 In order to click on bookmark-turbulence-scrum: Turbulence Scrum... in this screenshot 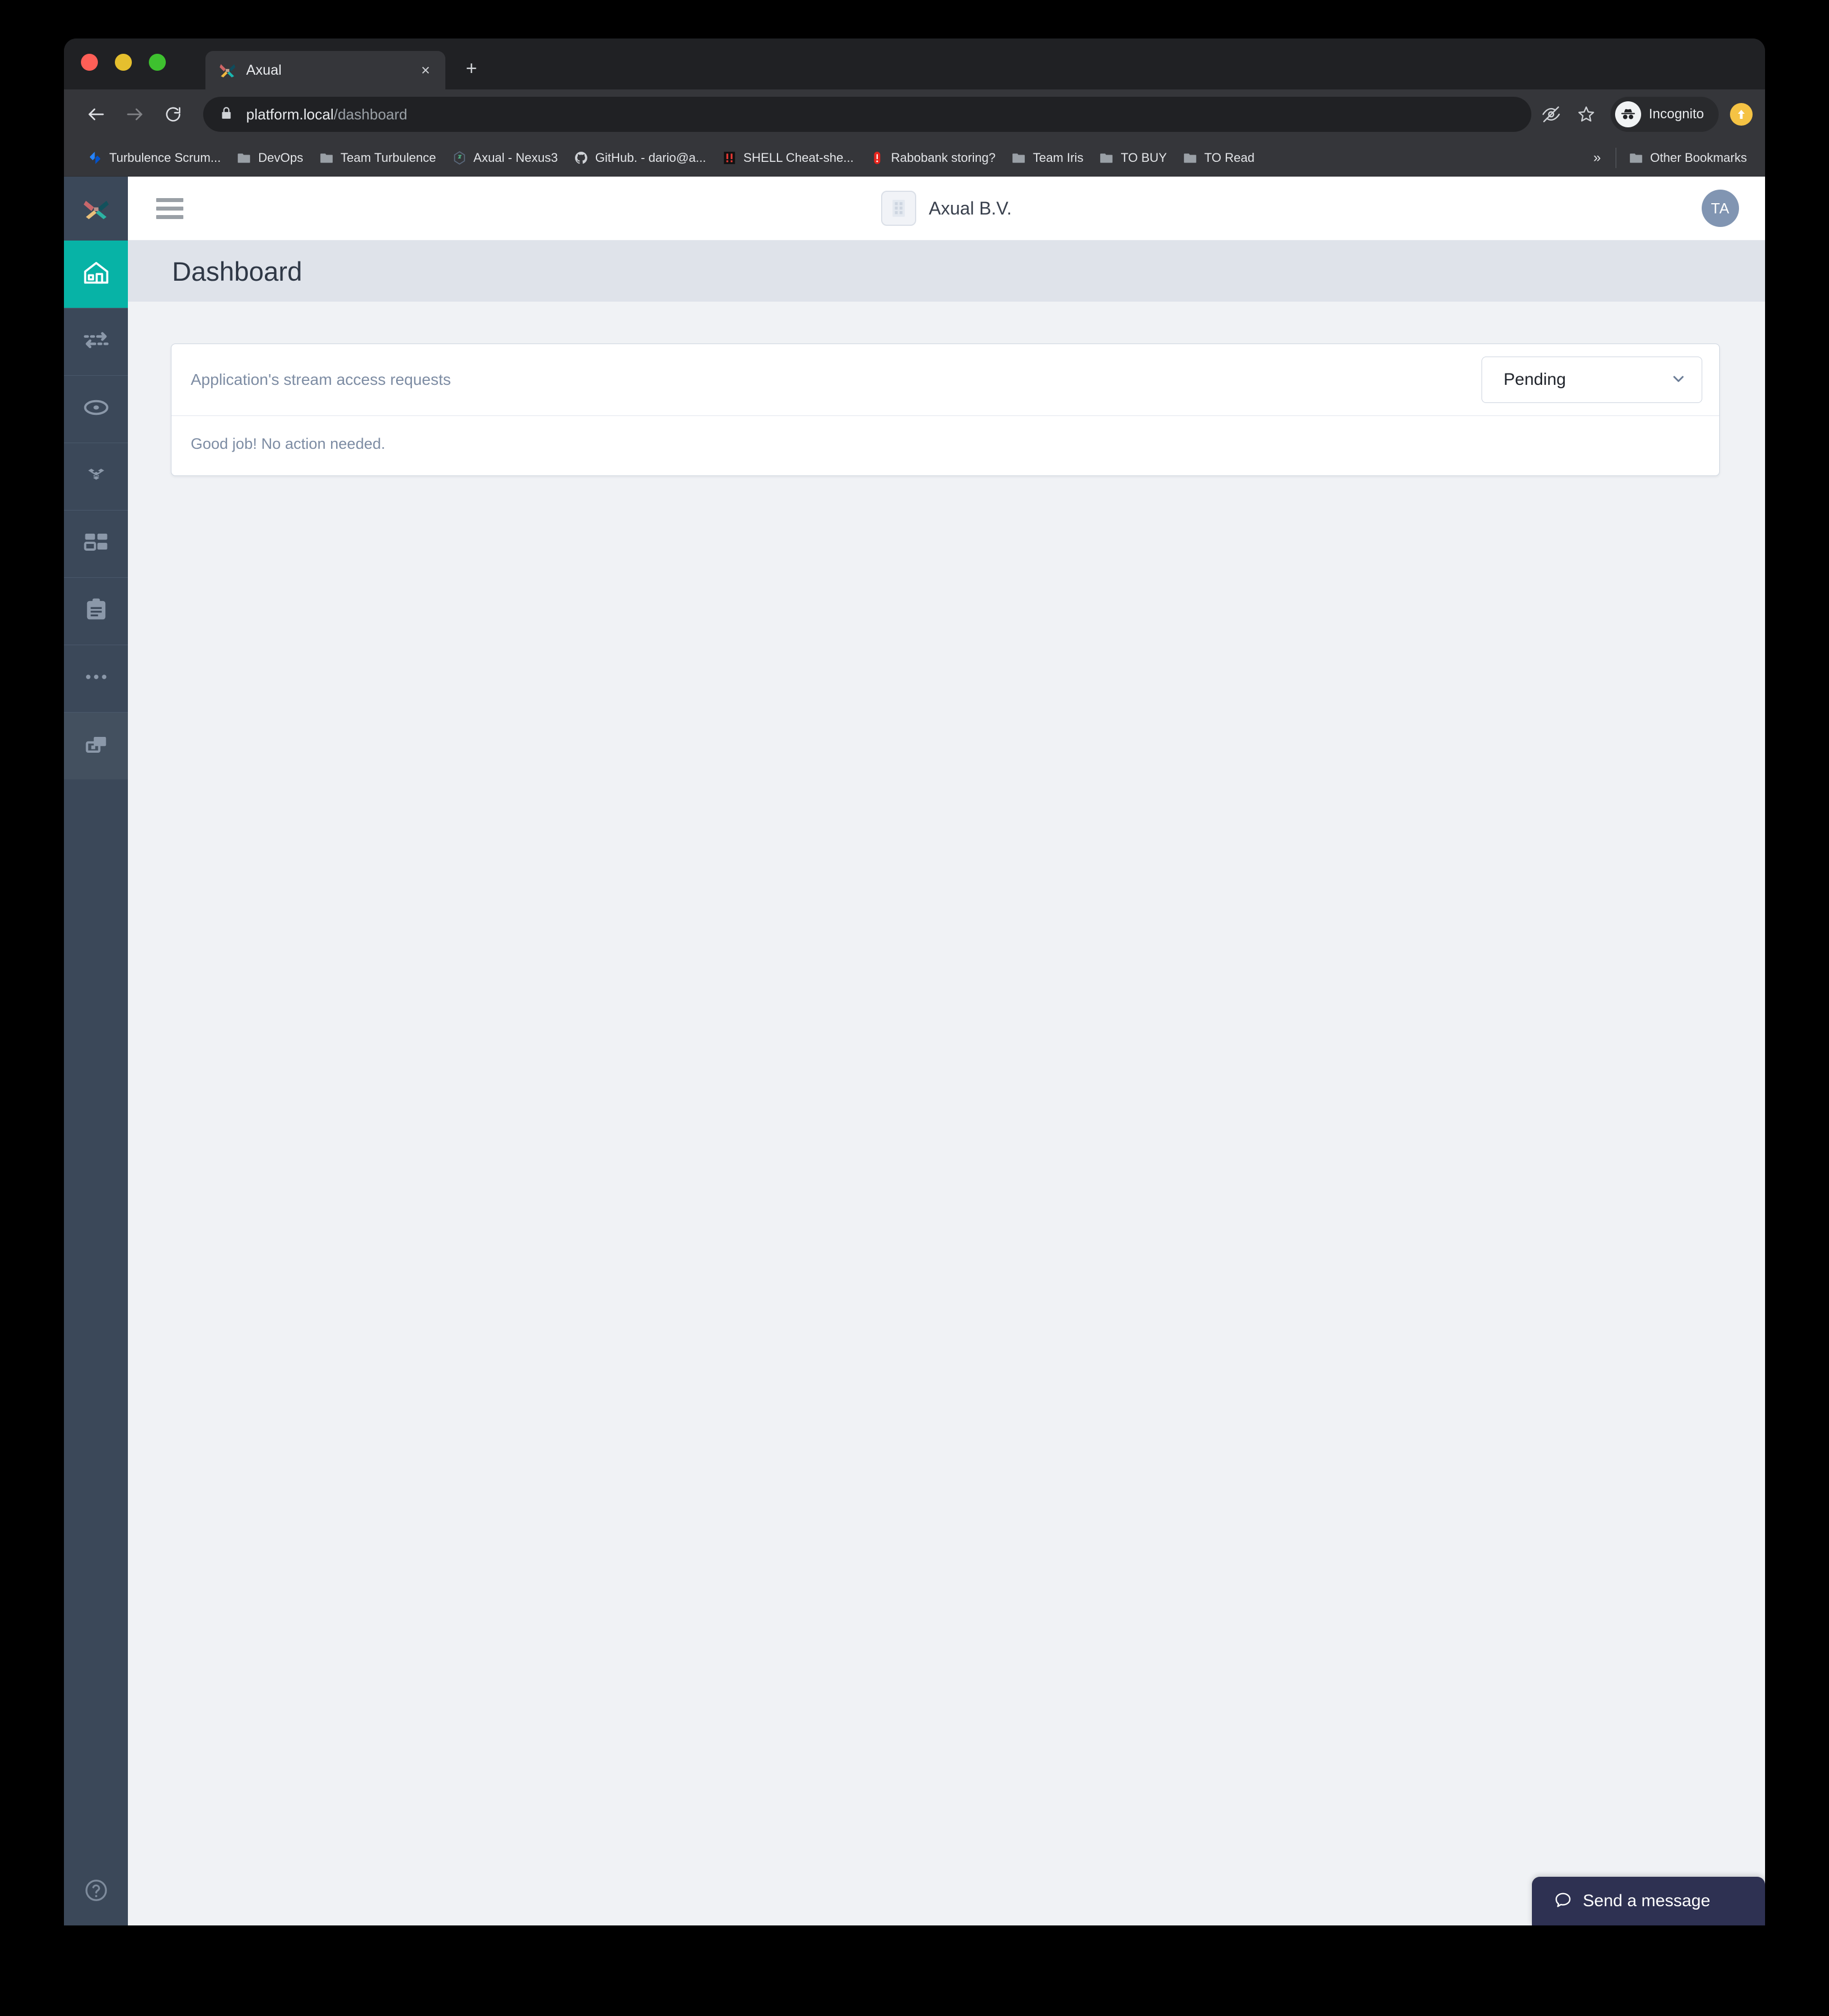, I will do `click(155, 158)`.